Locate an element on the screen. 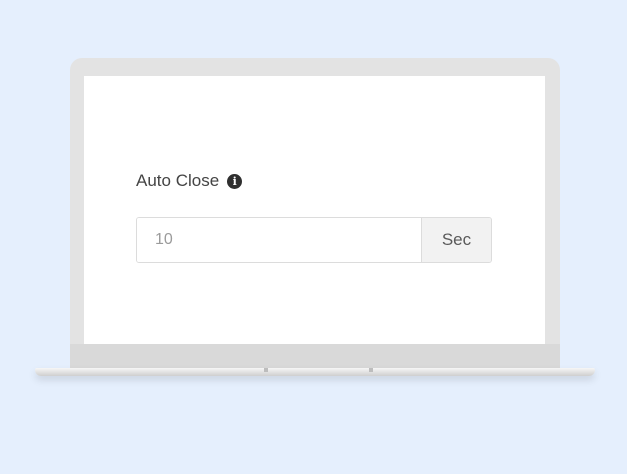 The image size is (627, 474). auto-close-label-row: Auto Close i is located at coordinates (189, 181).